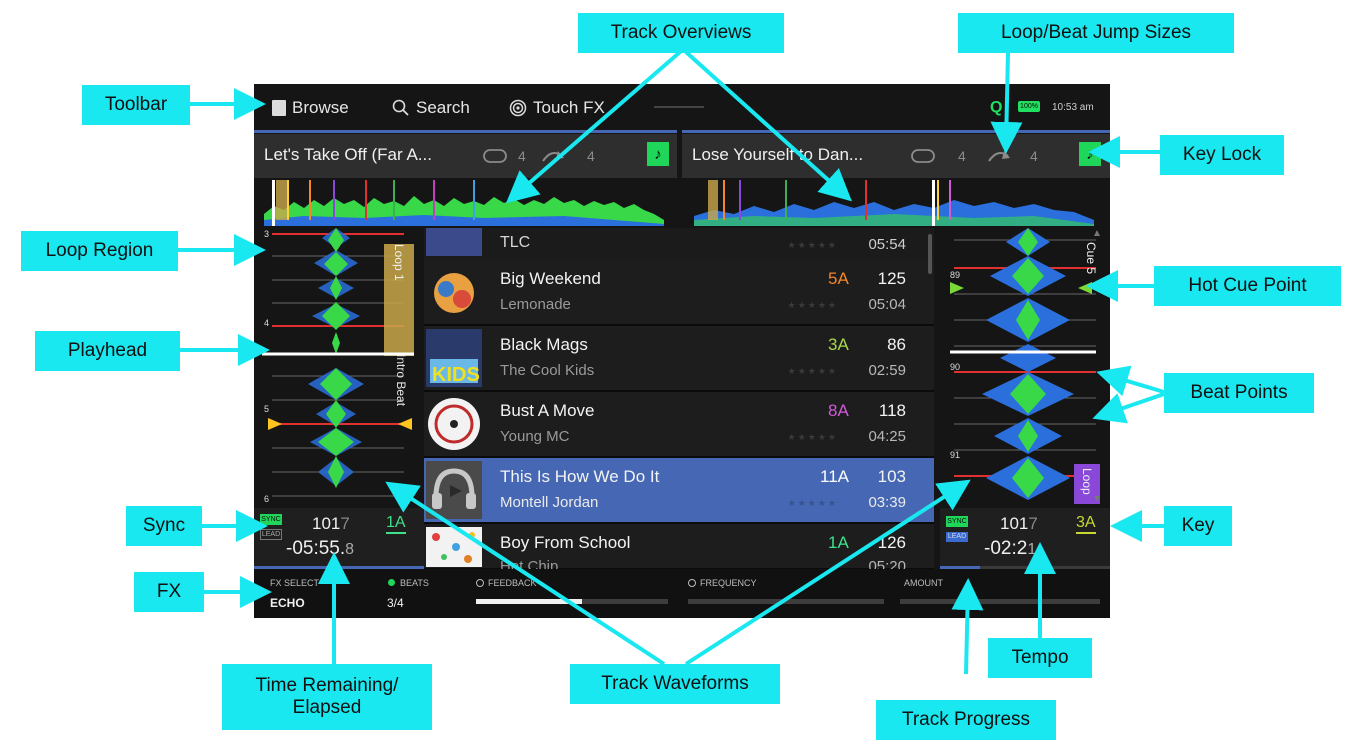  I want to click on callout-track-waveforms: Track Waveforms, so click(675, 684).